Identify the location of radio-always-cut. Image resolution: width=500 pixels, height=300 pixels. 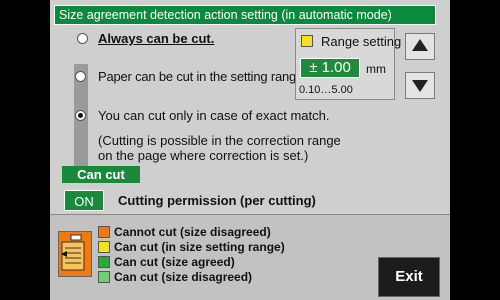
(82, 38).